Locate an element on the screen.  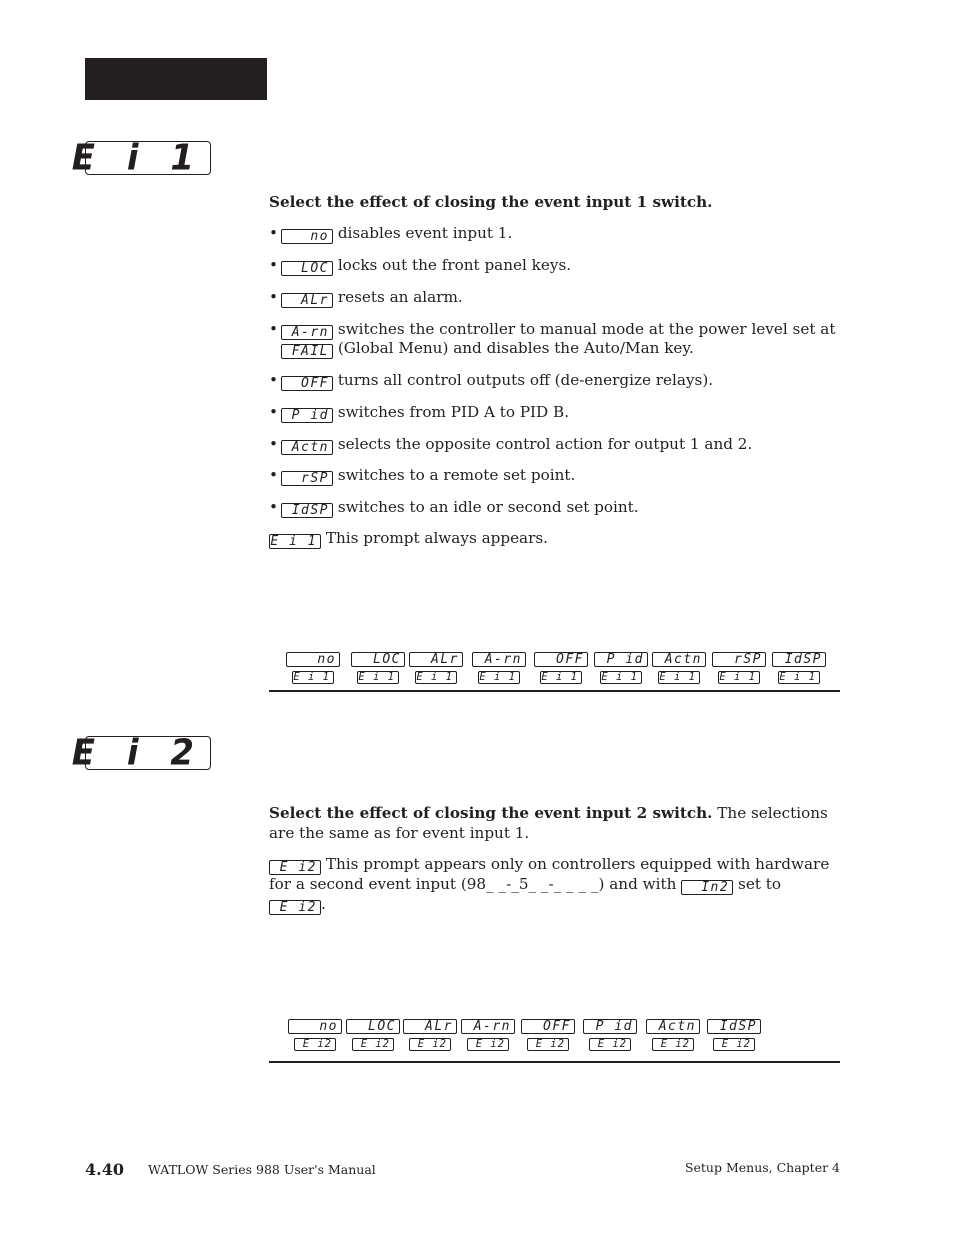
sequence-item: OFF E i 1 is located at coordinates (561, 668).